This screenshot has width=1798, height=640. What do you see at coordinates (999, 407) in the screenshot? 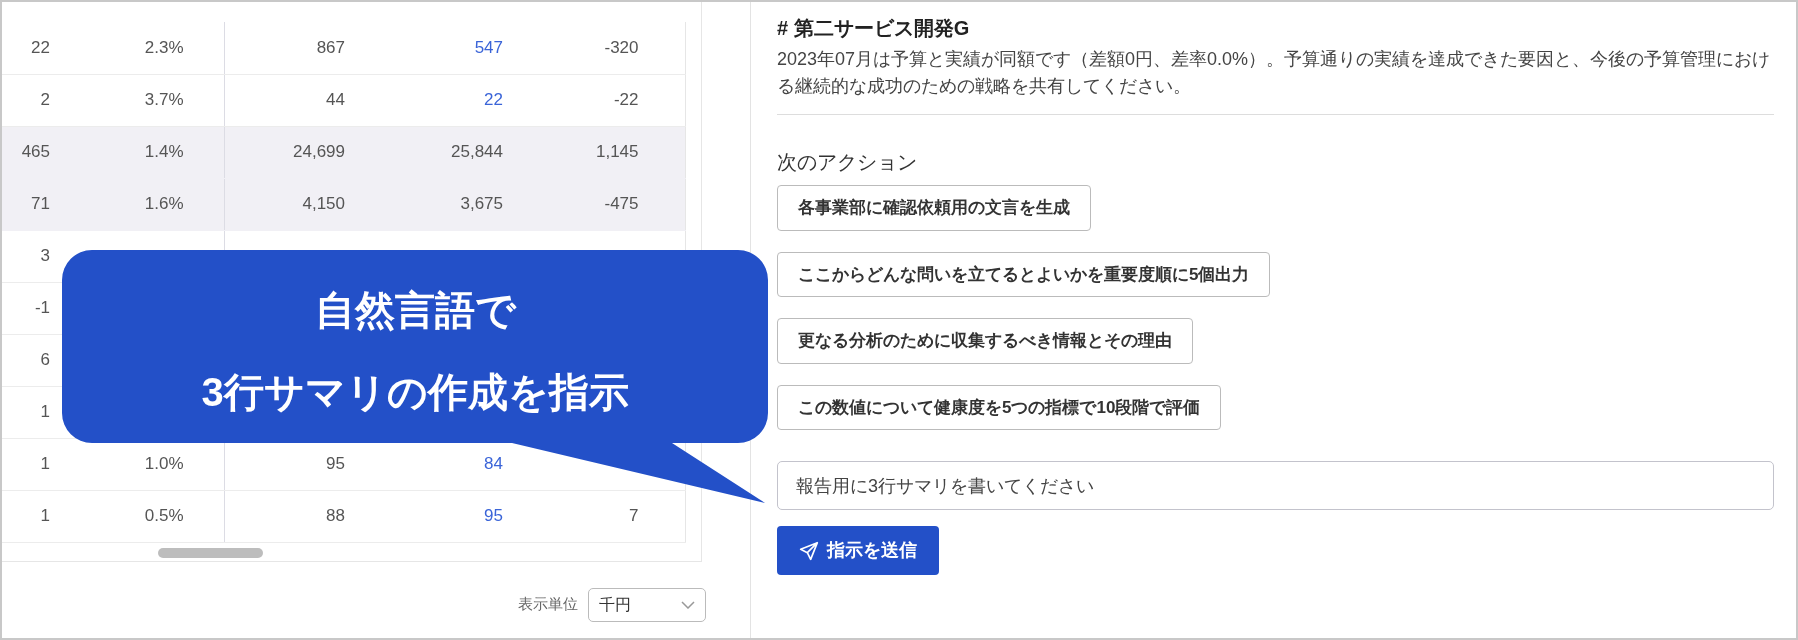
I see `action-button: この数値について健康度を5つの指標で10段階で評価` at bounding box center [999, 407].